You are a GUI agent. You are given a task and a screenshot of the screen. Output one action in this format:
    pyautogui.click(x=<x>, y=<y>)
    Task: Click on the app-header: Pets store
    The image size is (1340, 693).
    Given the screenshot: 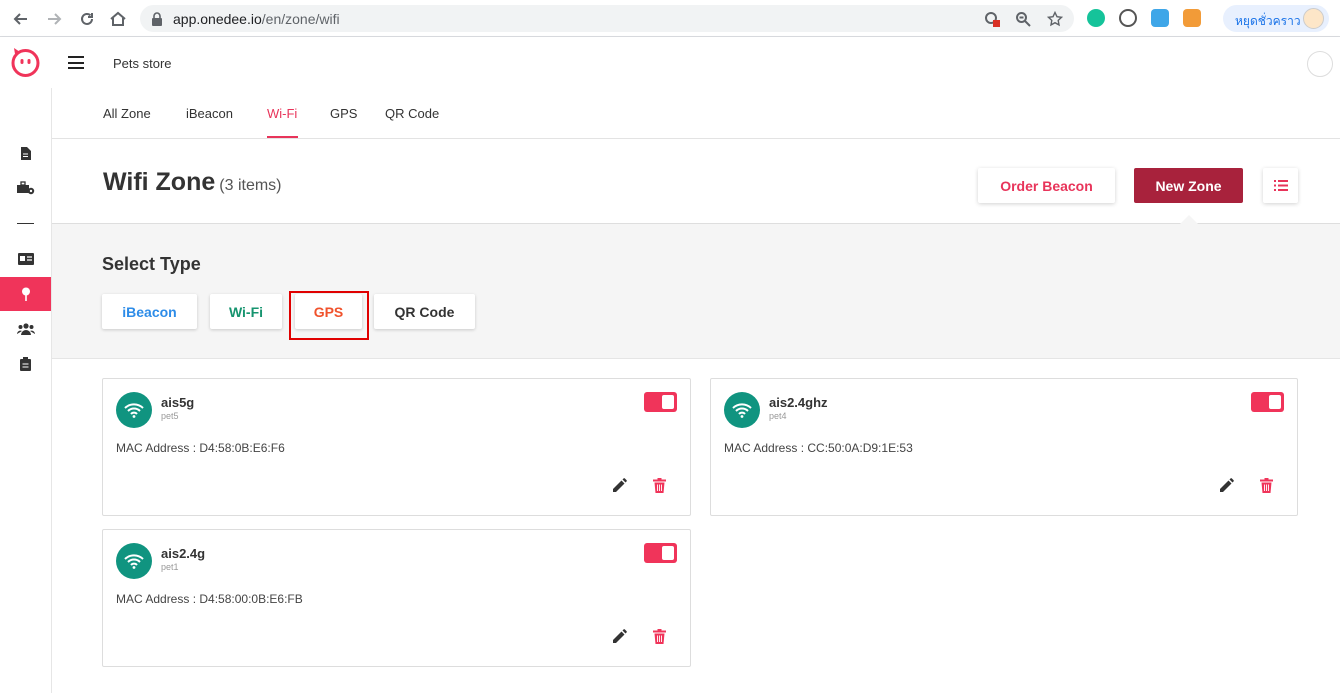 What is the action you would take?
    pyautogui.click(x=670, y=62)
    